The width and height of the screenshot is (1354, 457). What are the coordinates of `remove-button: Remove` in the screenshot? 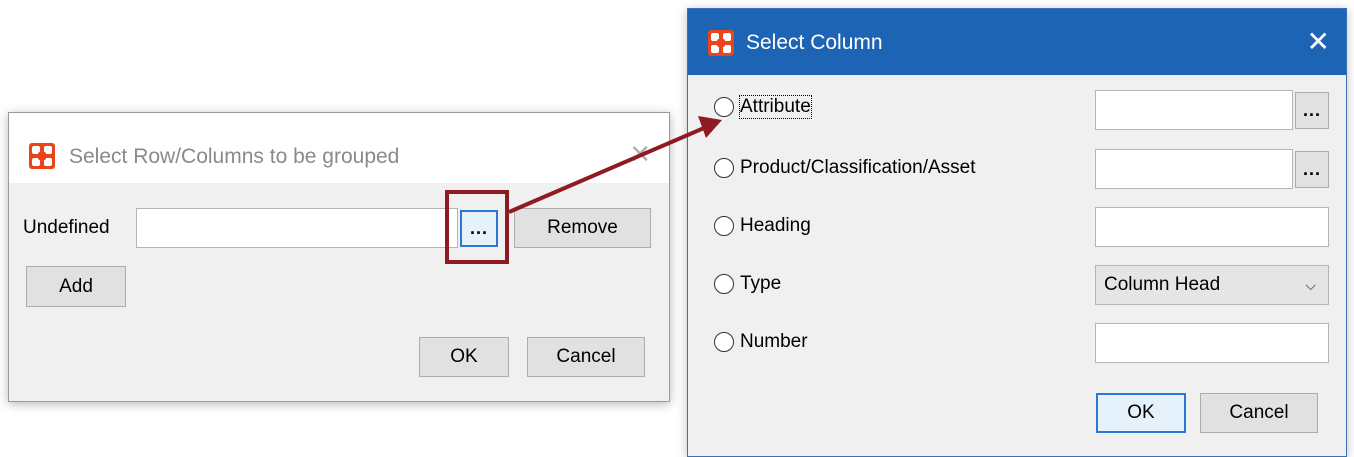 It's located at (582, 228).